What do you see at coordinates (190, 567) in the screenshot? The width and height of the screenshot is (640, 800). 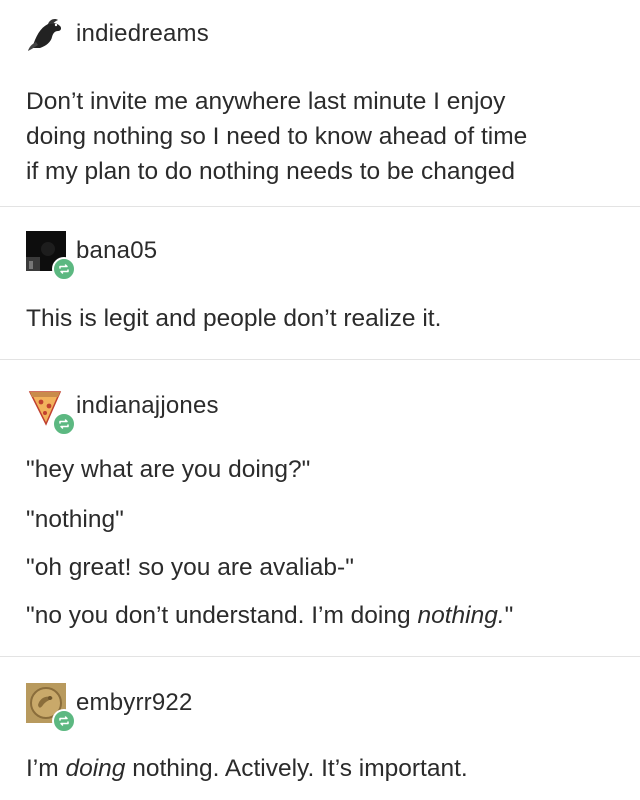 I see `dialogue-line: "oh great! so you are avaliab-"` at bounding box center [190, 567].